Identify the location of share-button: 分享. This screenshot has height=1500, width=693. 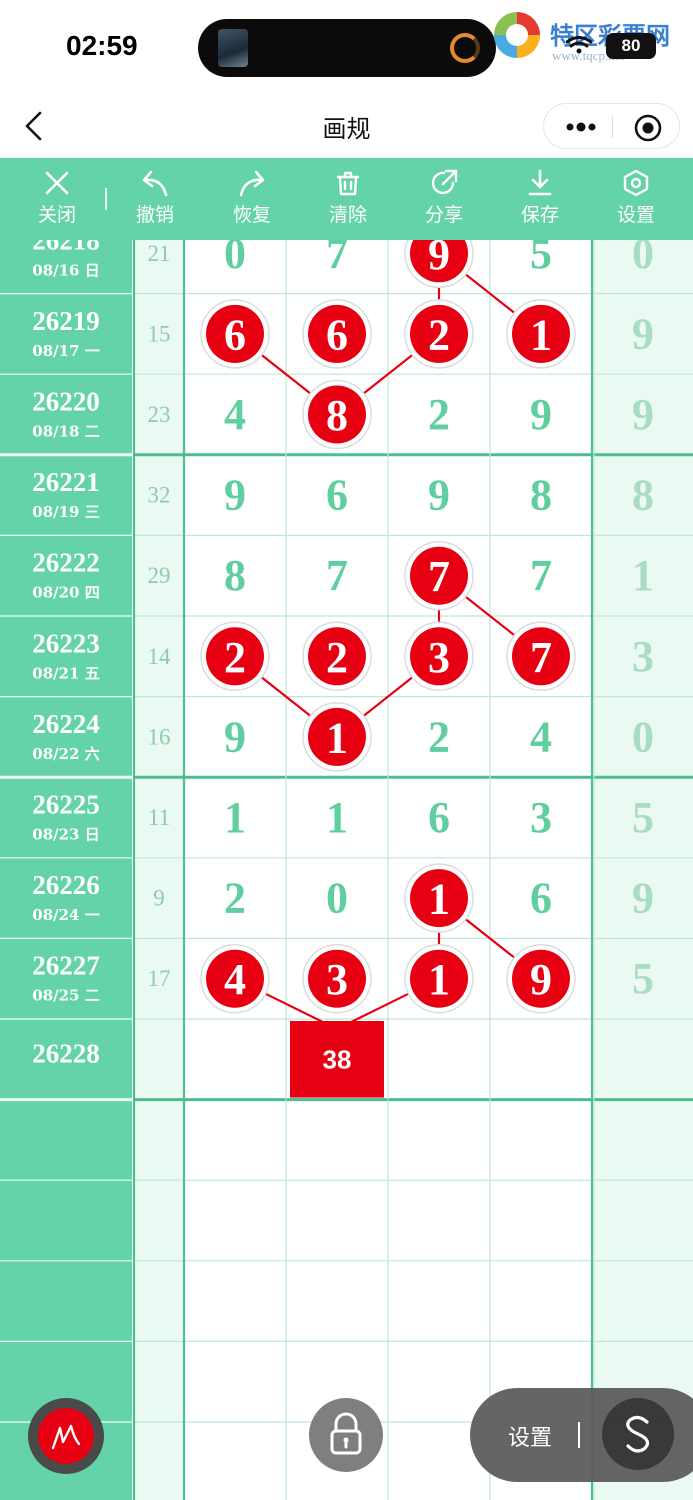
(444, 200).